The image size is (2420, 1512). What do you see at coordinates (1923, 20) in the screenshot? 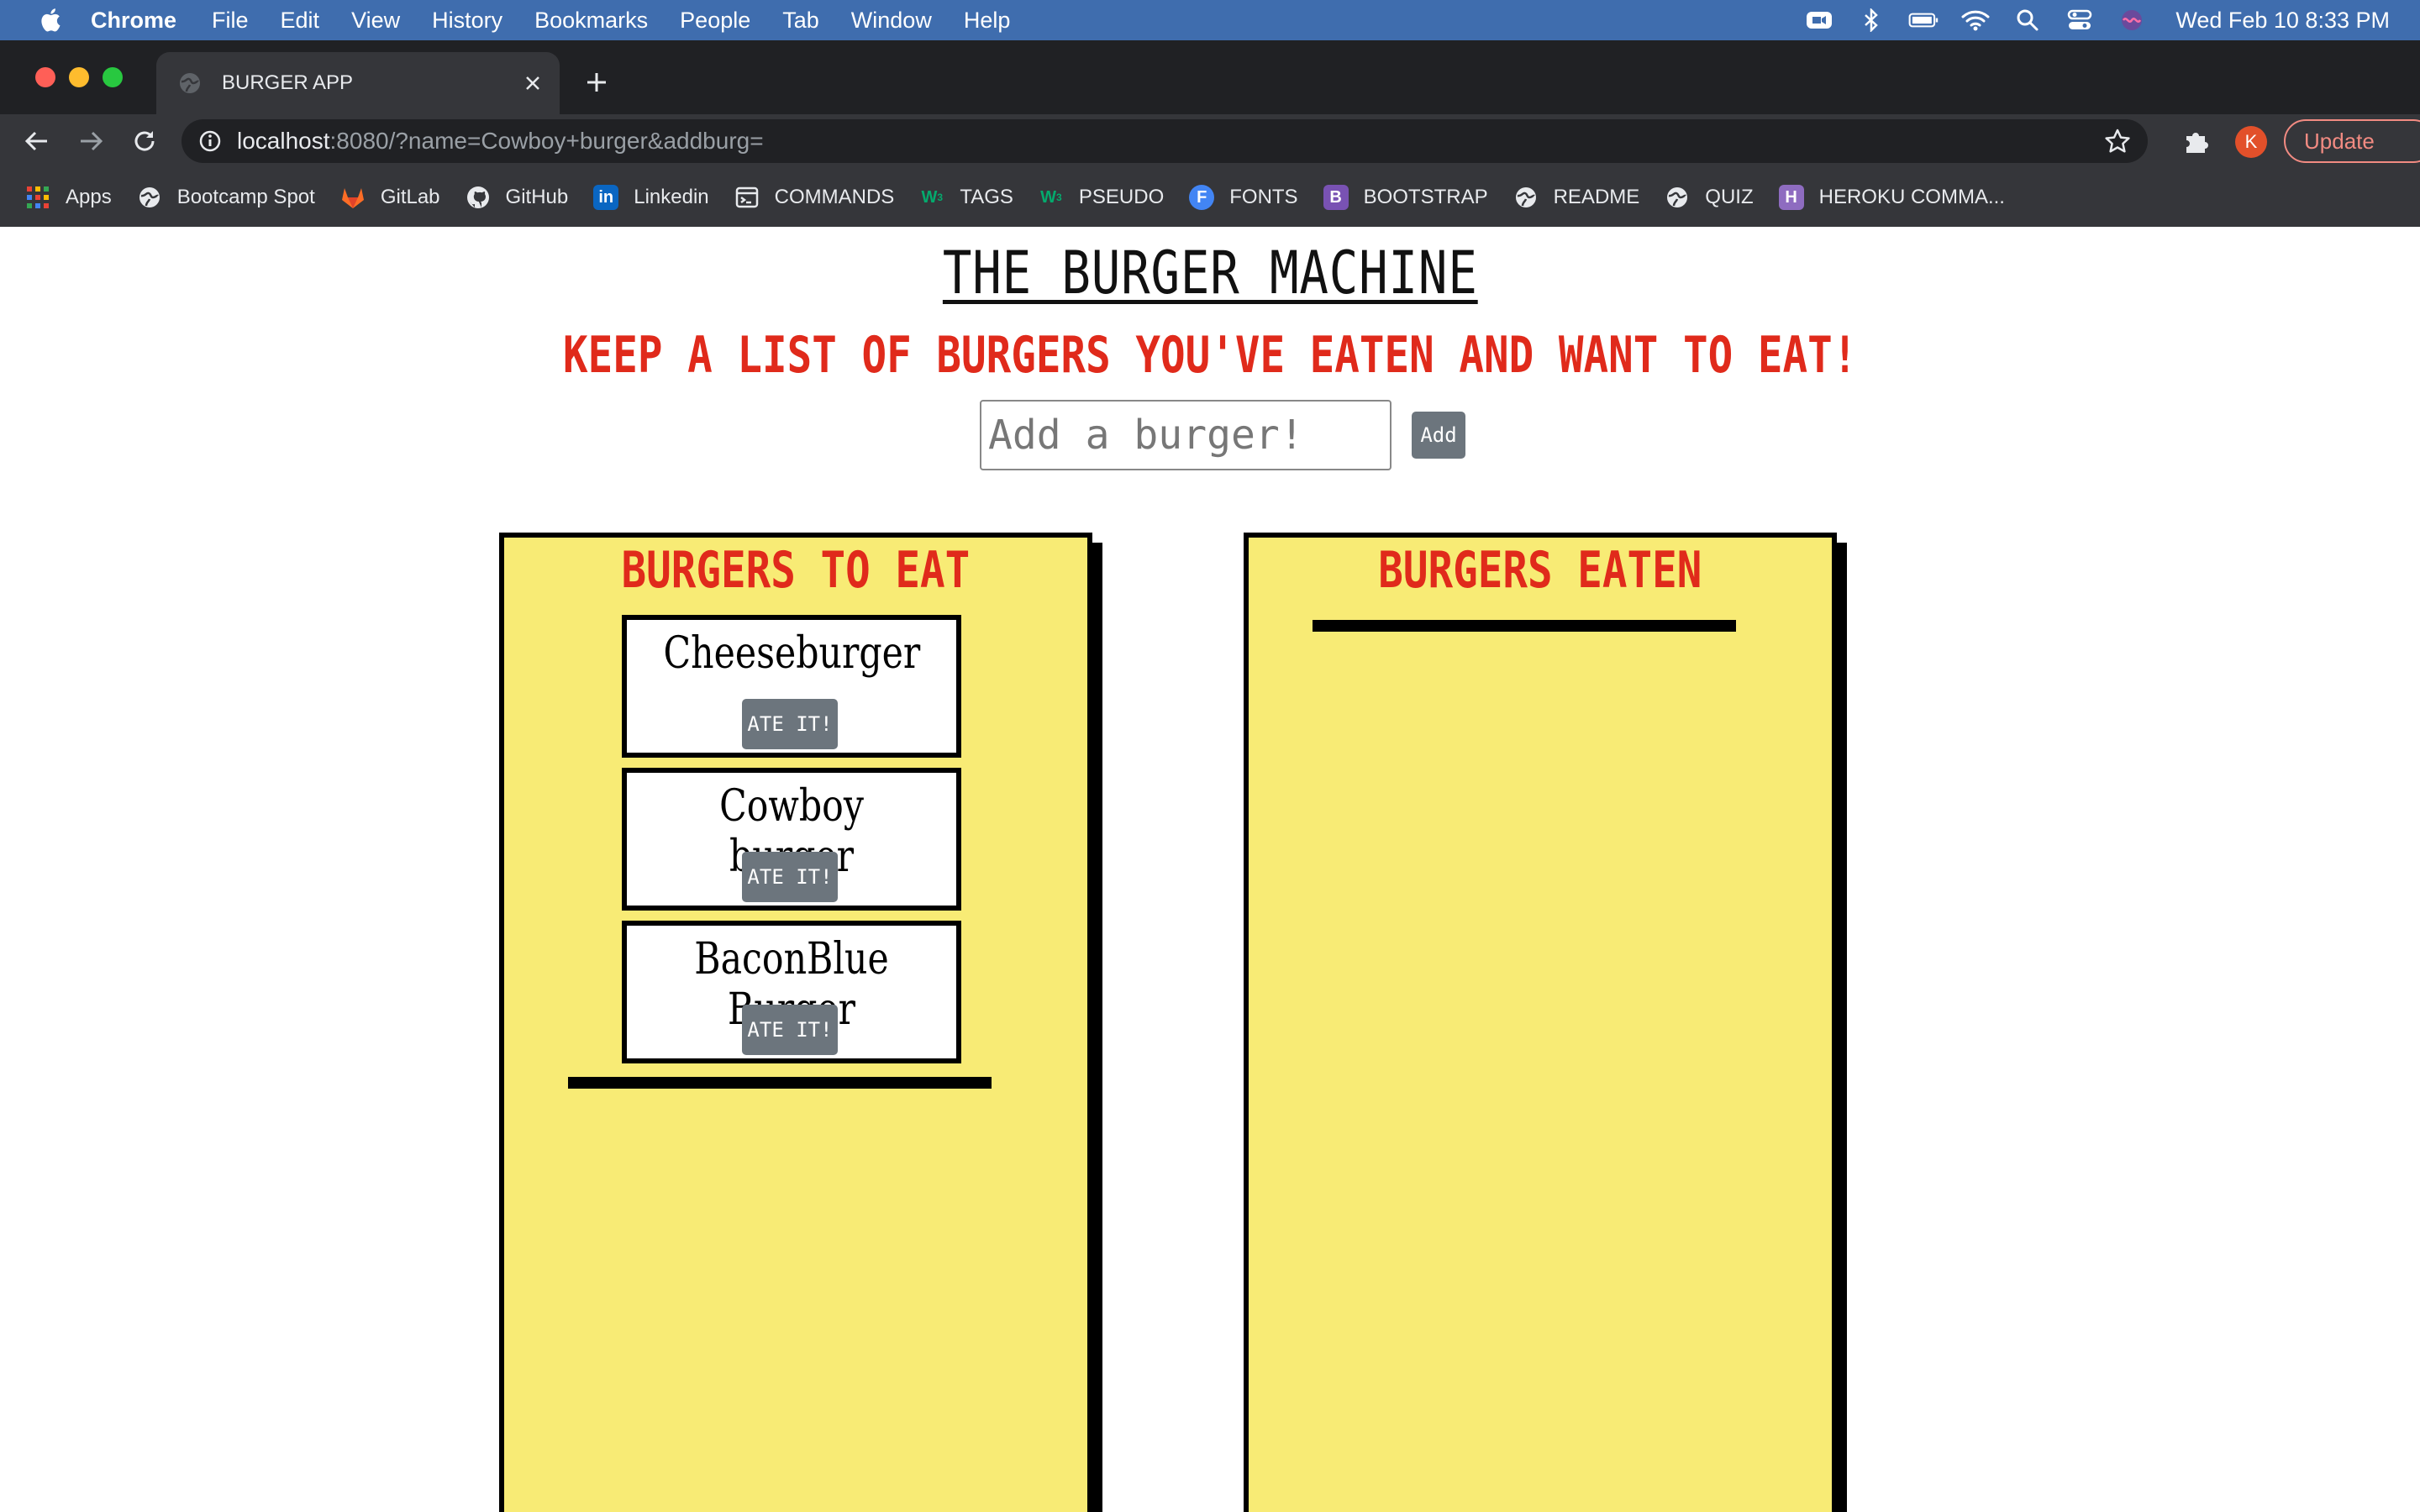
I see `battery-icon` at bounding box center [1923, 20].